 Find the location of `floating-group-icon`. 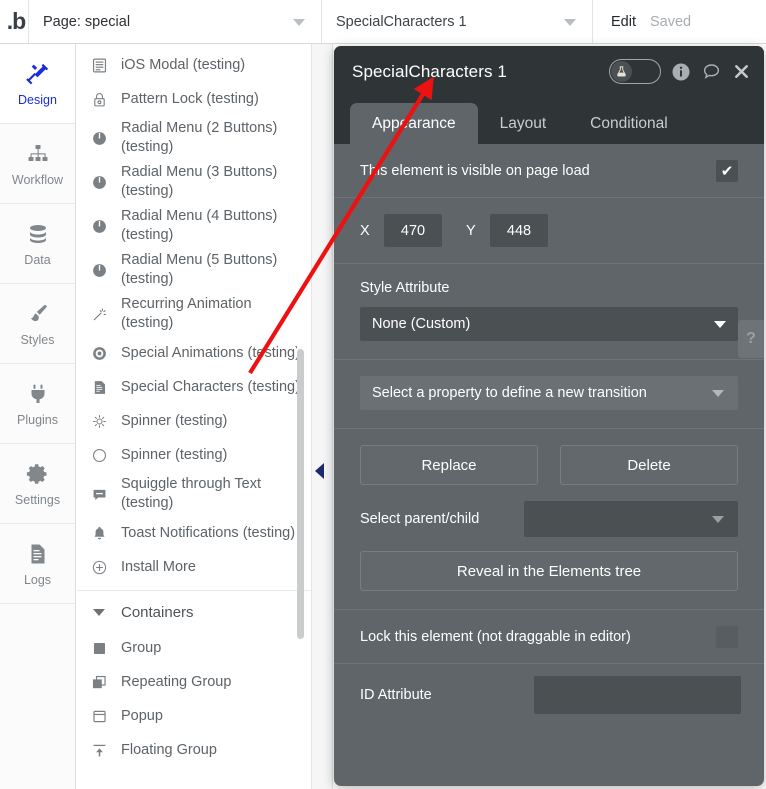

floating-group-icon is located at coordinates (99, 750).